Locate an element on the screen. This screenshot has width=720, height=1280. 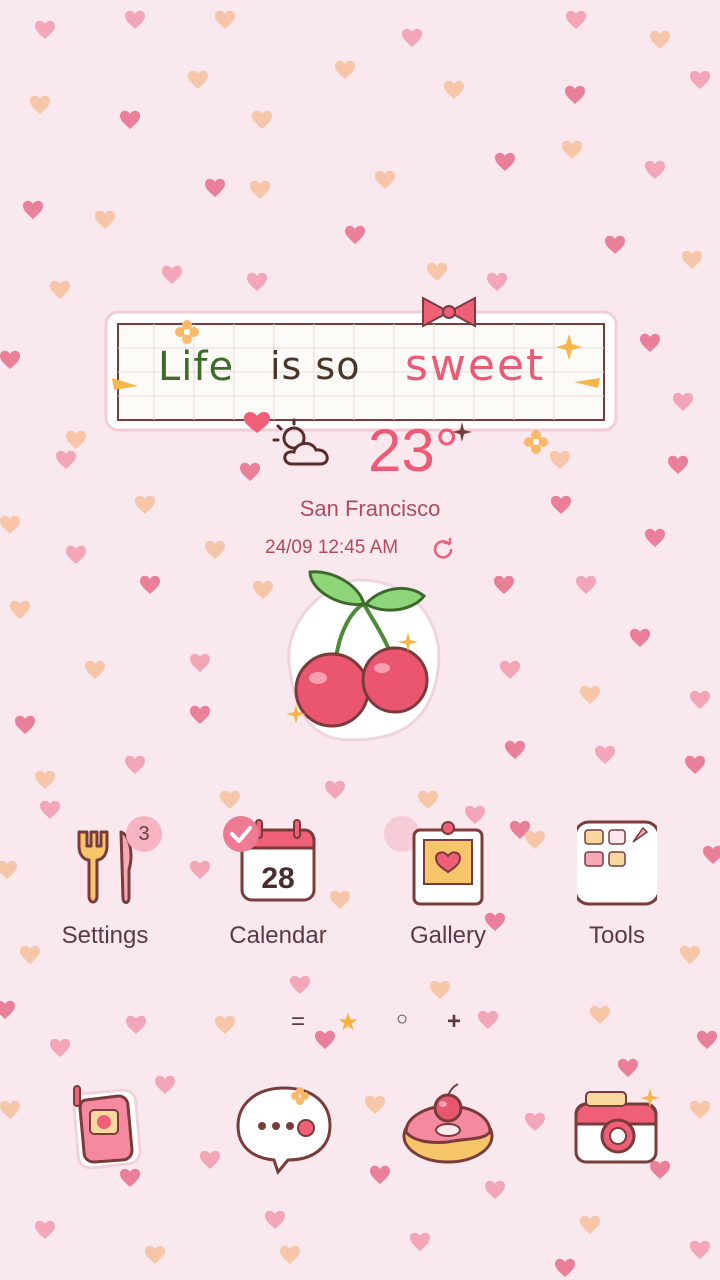
date-time: 24/09 12:45 AM is located at coordinates (332, 547).